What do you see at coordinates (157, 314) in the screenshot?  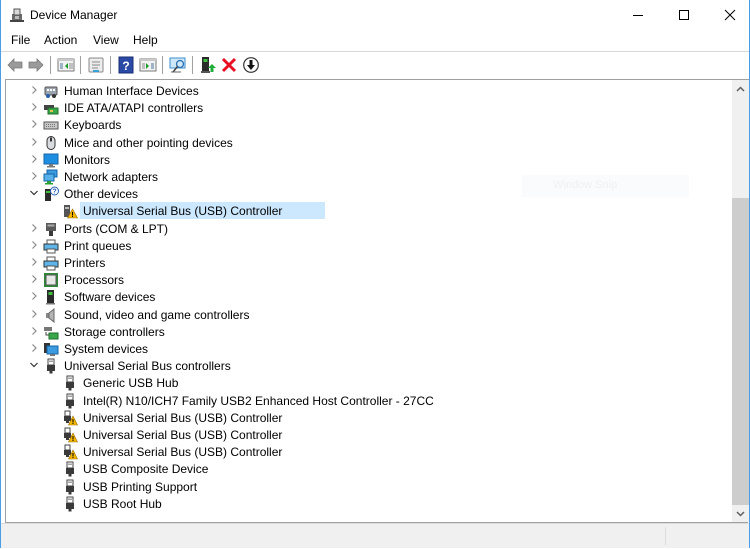 I see `tree-item-label: Sound, video and game controllers` at bounding box center [157, 314].